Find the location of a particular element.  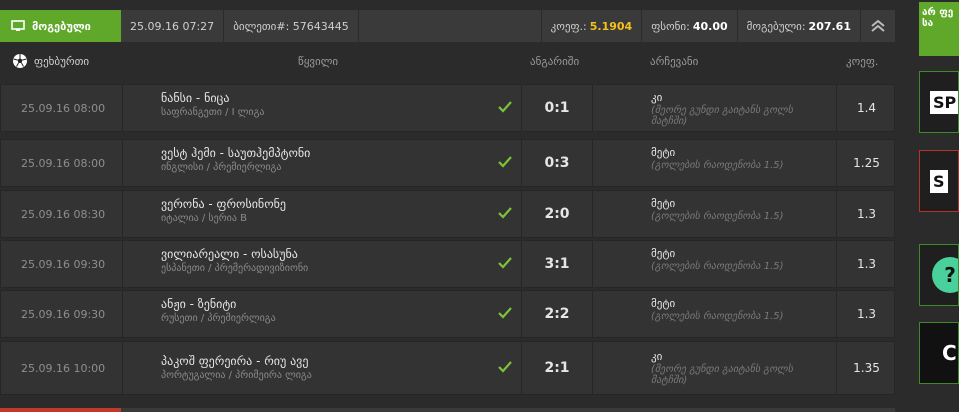

status-label: მოგებული is located at coordinates (61, 26).